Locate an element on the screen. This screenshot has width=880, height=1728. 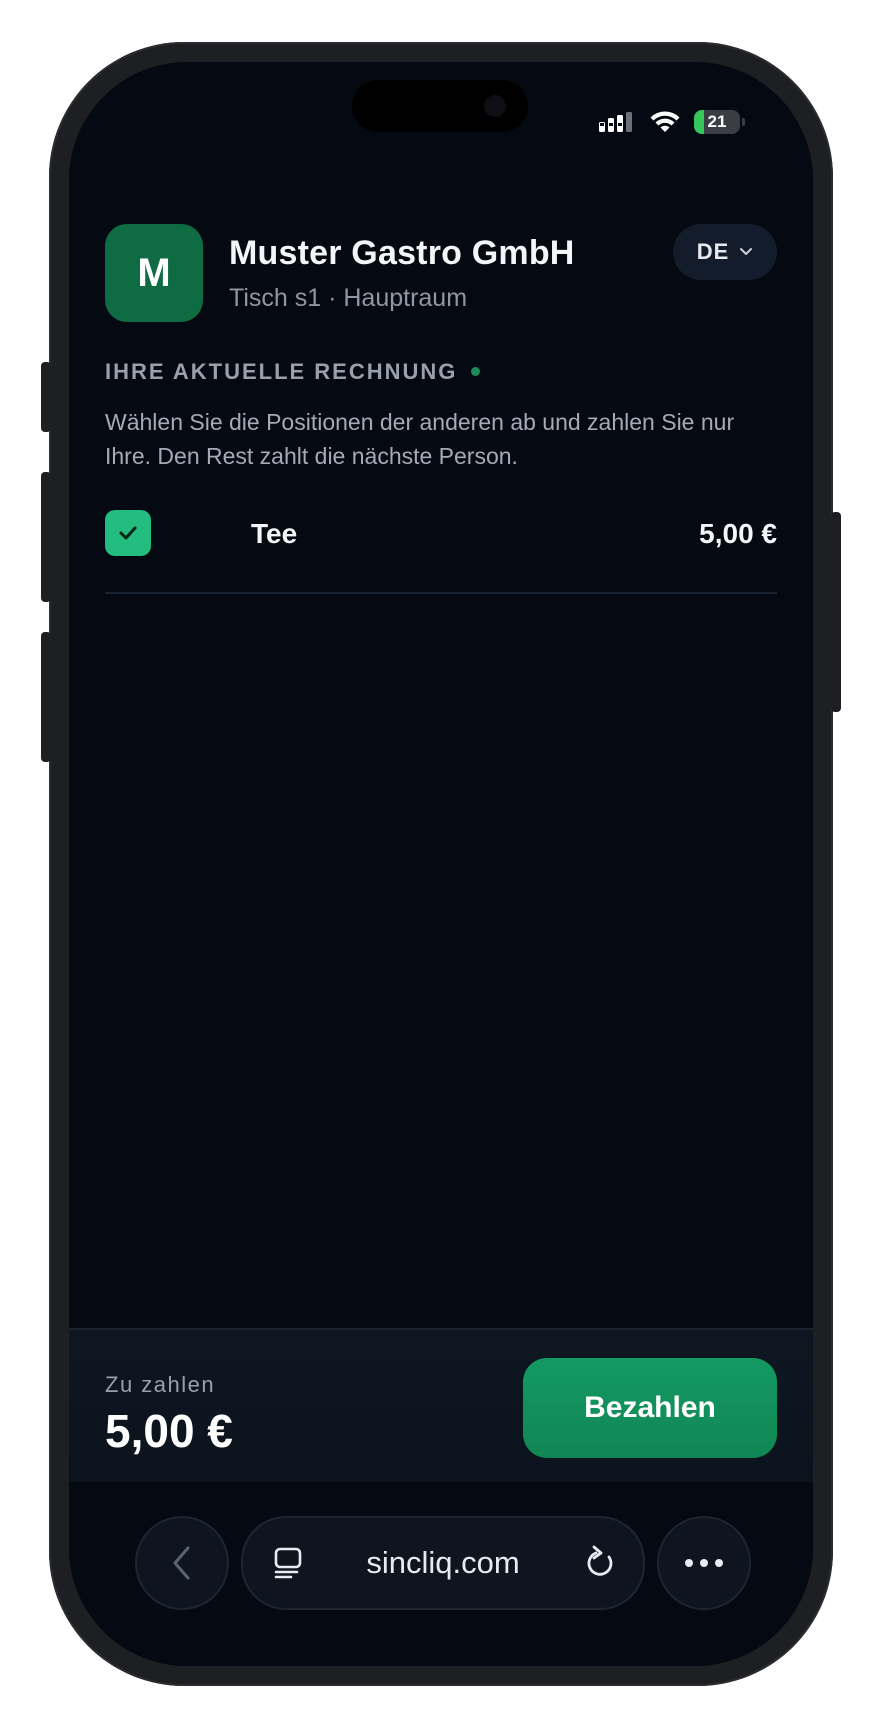
chevron-down-icon is located at coordinates (746, 251).